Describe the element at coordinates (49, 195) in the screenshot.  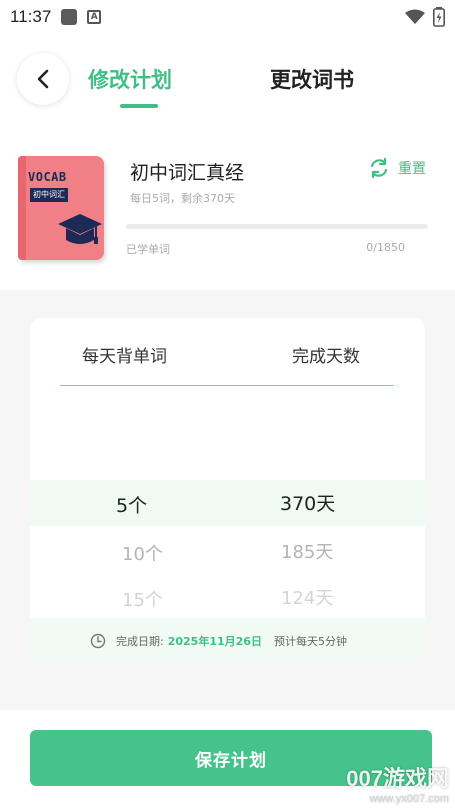
I see `cover-tag: 初中词汇` at that location.